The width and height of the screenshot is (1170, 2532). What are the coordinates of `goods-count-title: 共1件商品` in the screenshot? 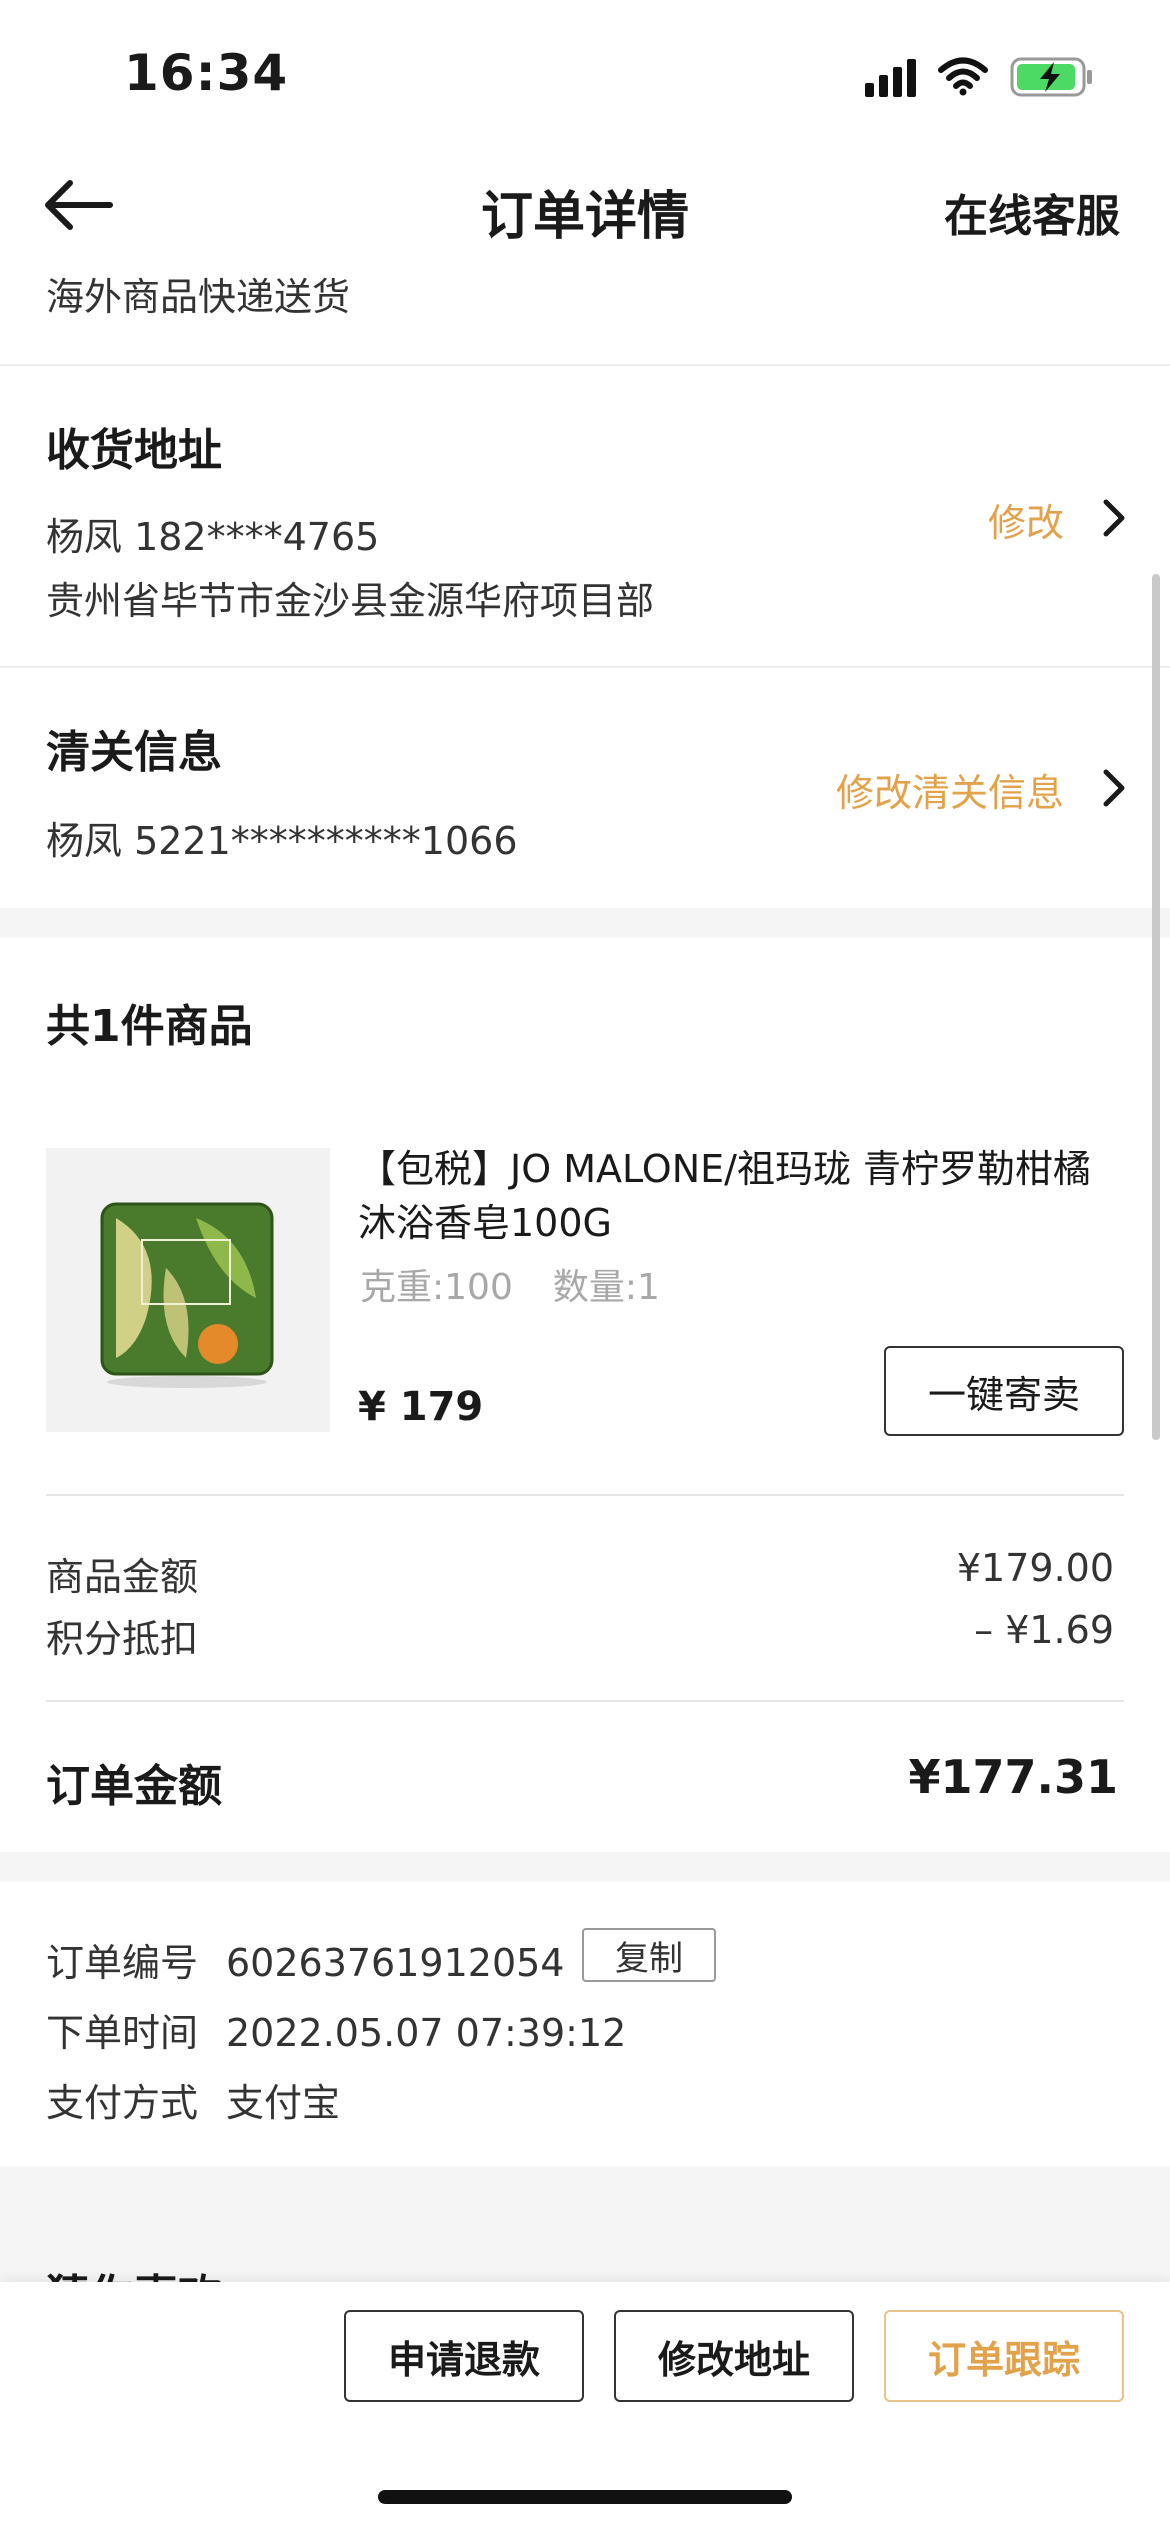 It's located at (149, 1026).